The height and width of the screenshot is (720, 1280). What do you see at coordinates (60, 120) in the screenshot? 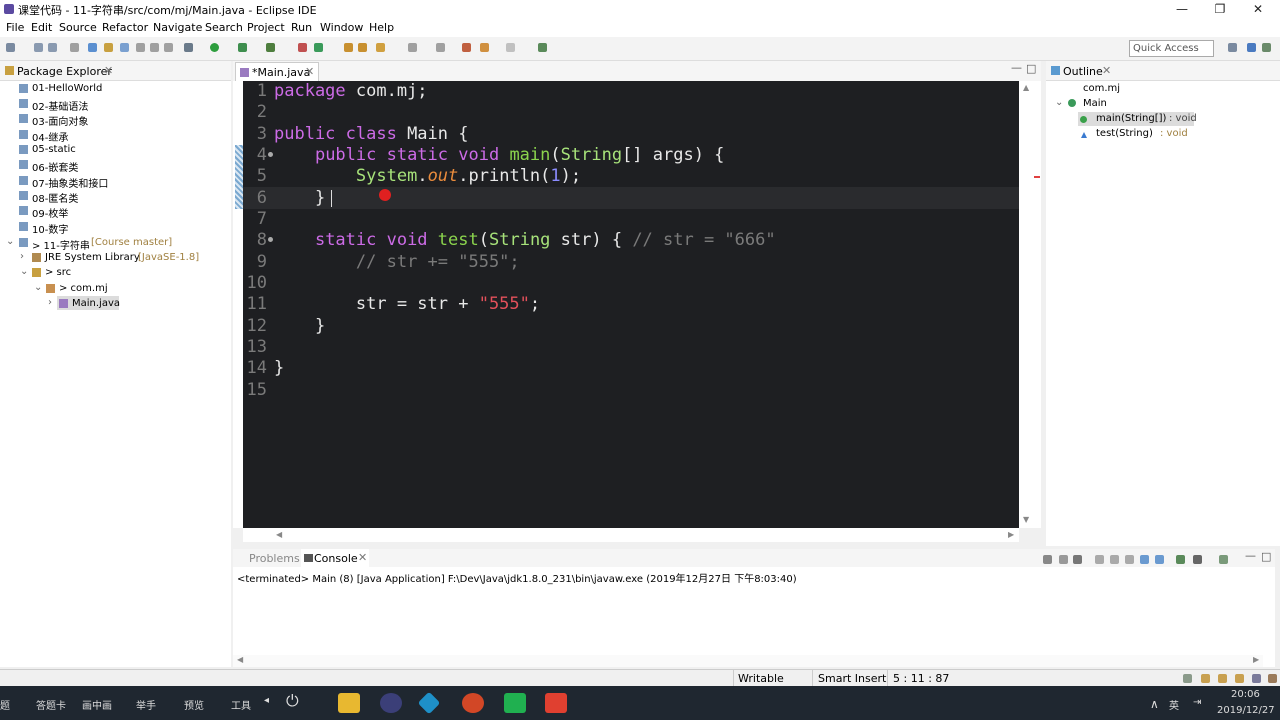
I see `tree-item: 03-面向对象` at bounding box center [60, 120].